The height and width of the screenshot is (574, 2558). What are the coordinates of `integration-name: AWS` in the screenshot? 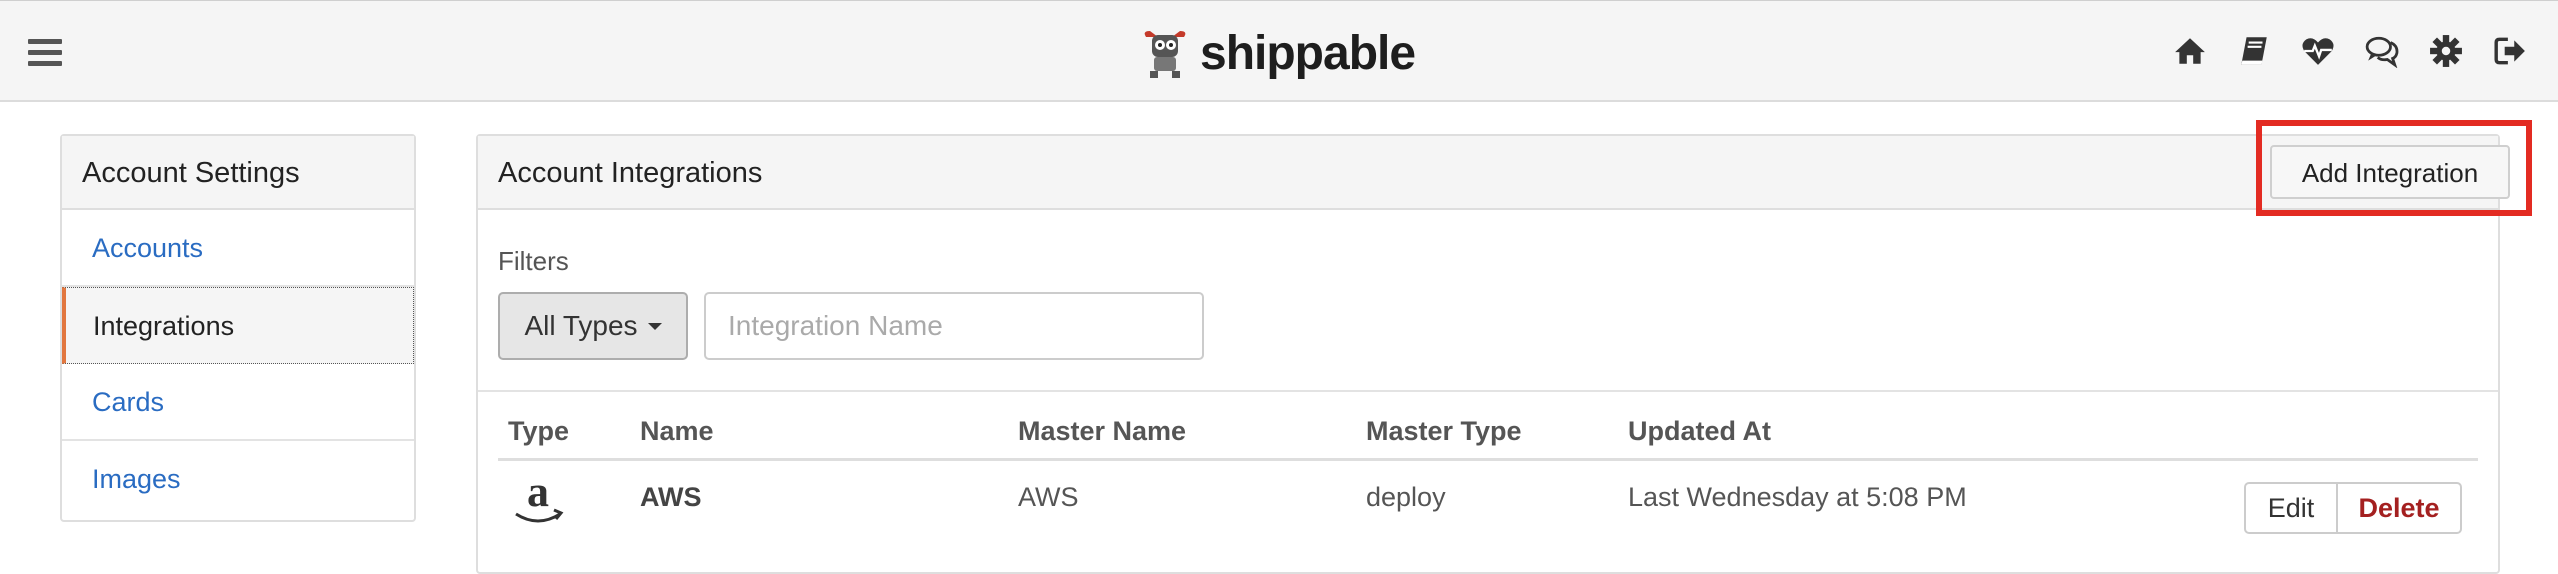 It's located at (671, 497).